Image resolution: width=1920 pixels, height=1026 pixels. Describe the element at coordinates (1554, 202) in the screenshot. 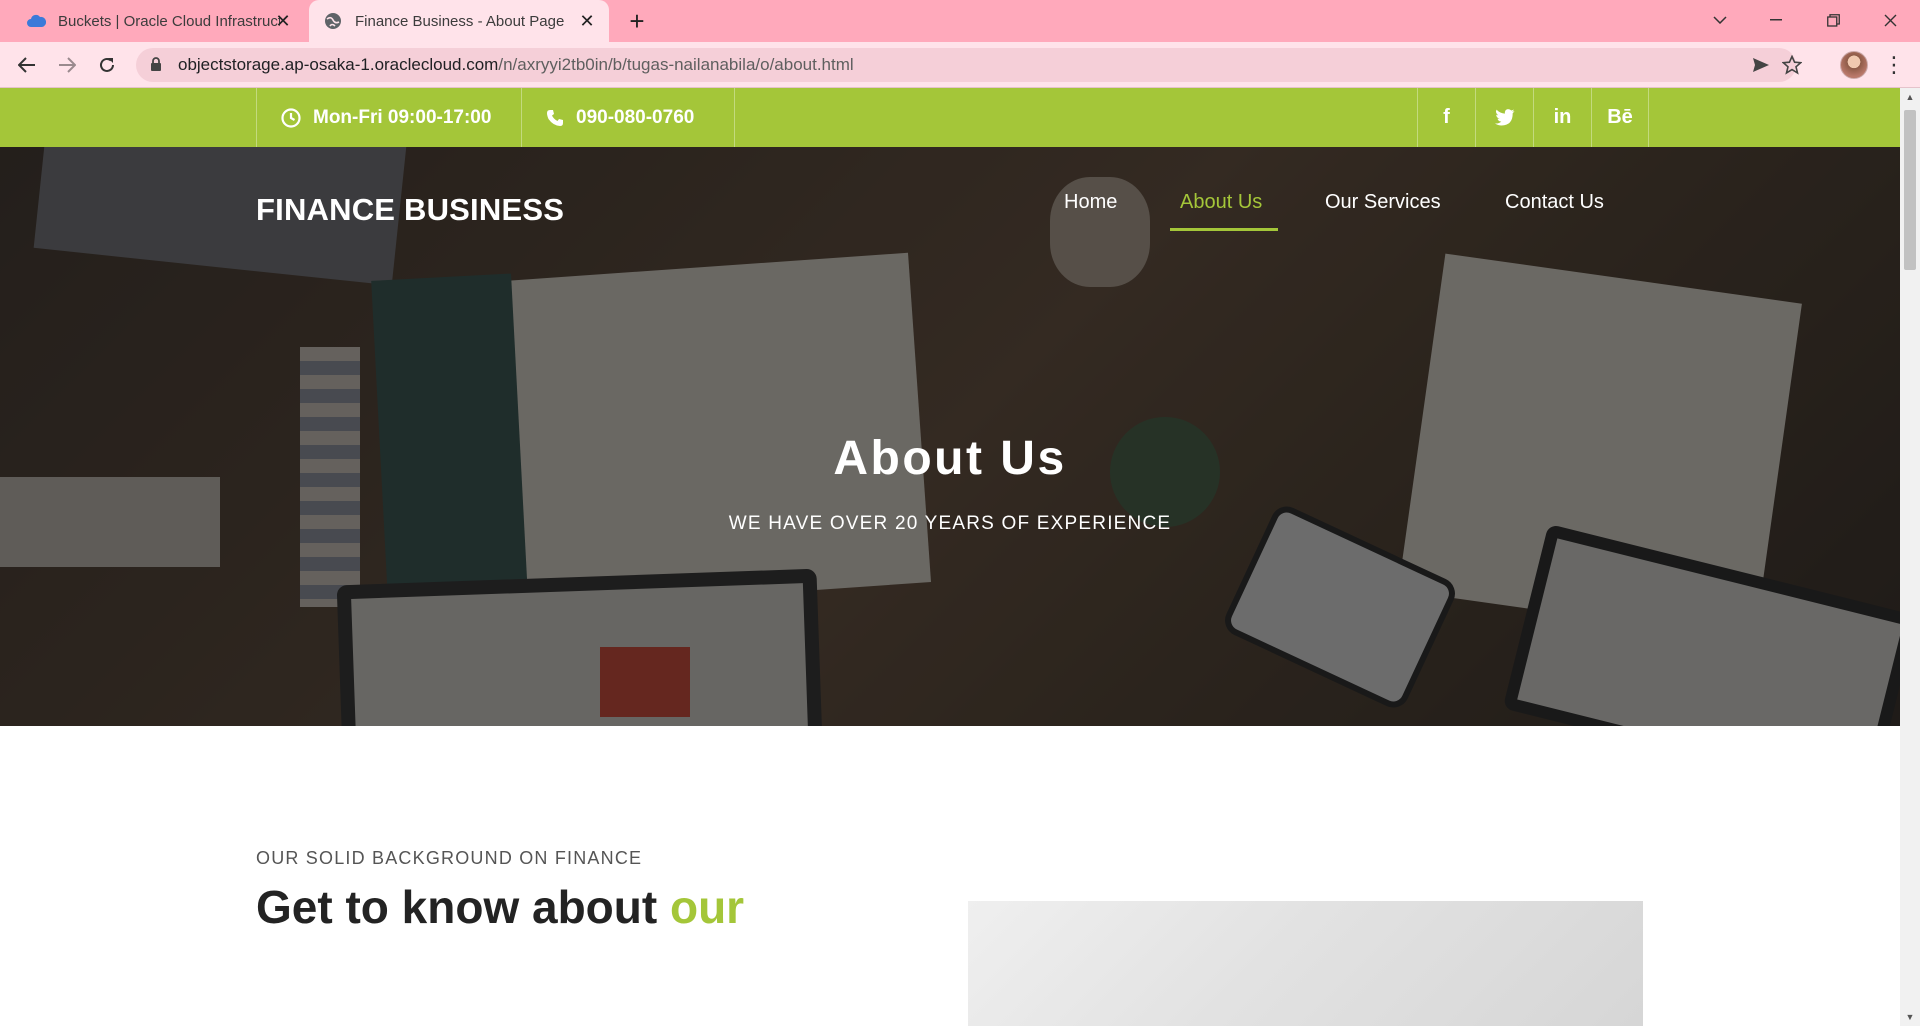

I see `nav-contact-us: Contact Us` at that location.